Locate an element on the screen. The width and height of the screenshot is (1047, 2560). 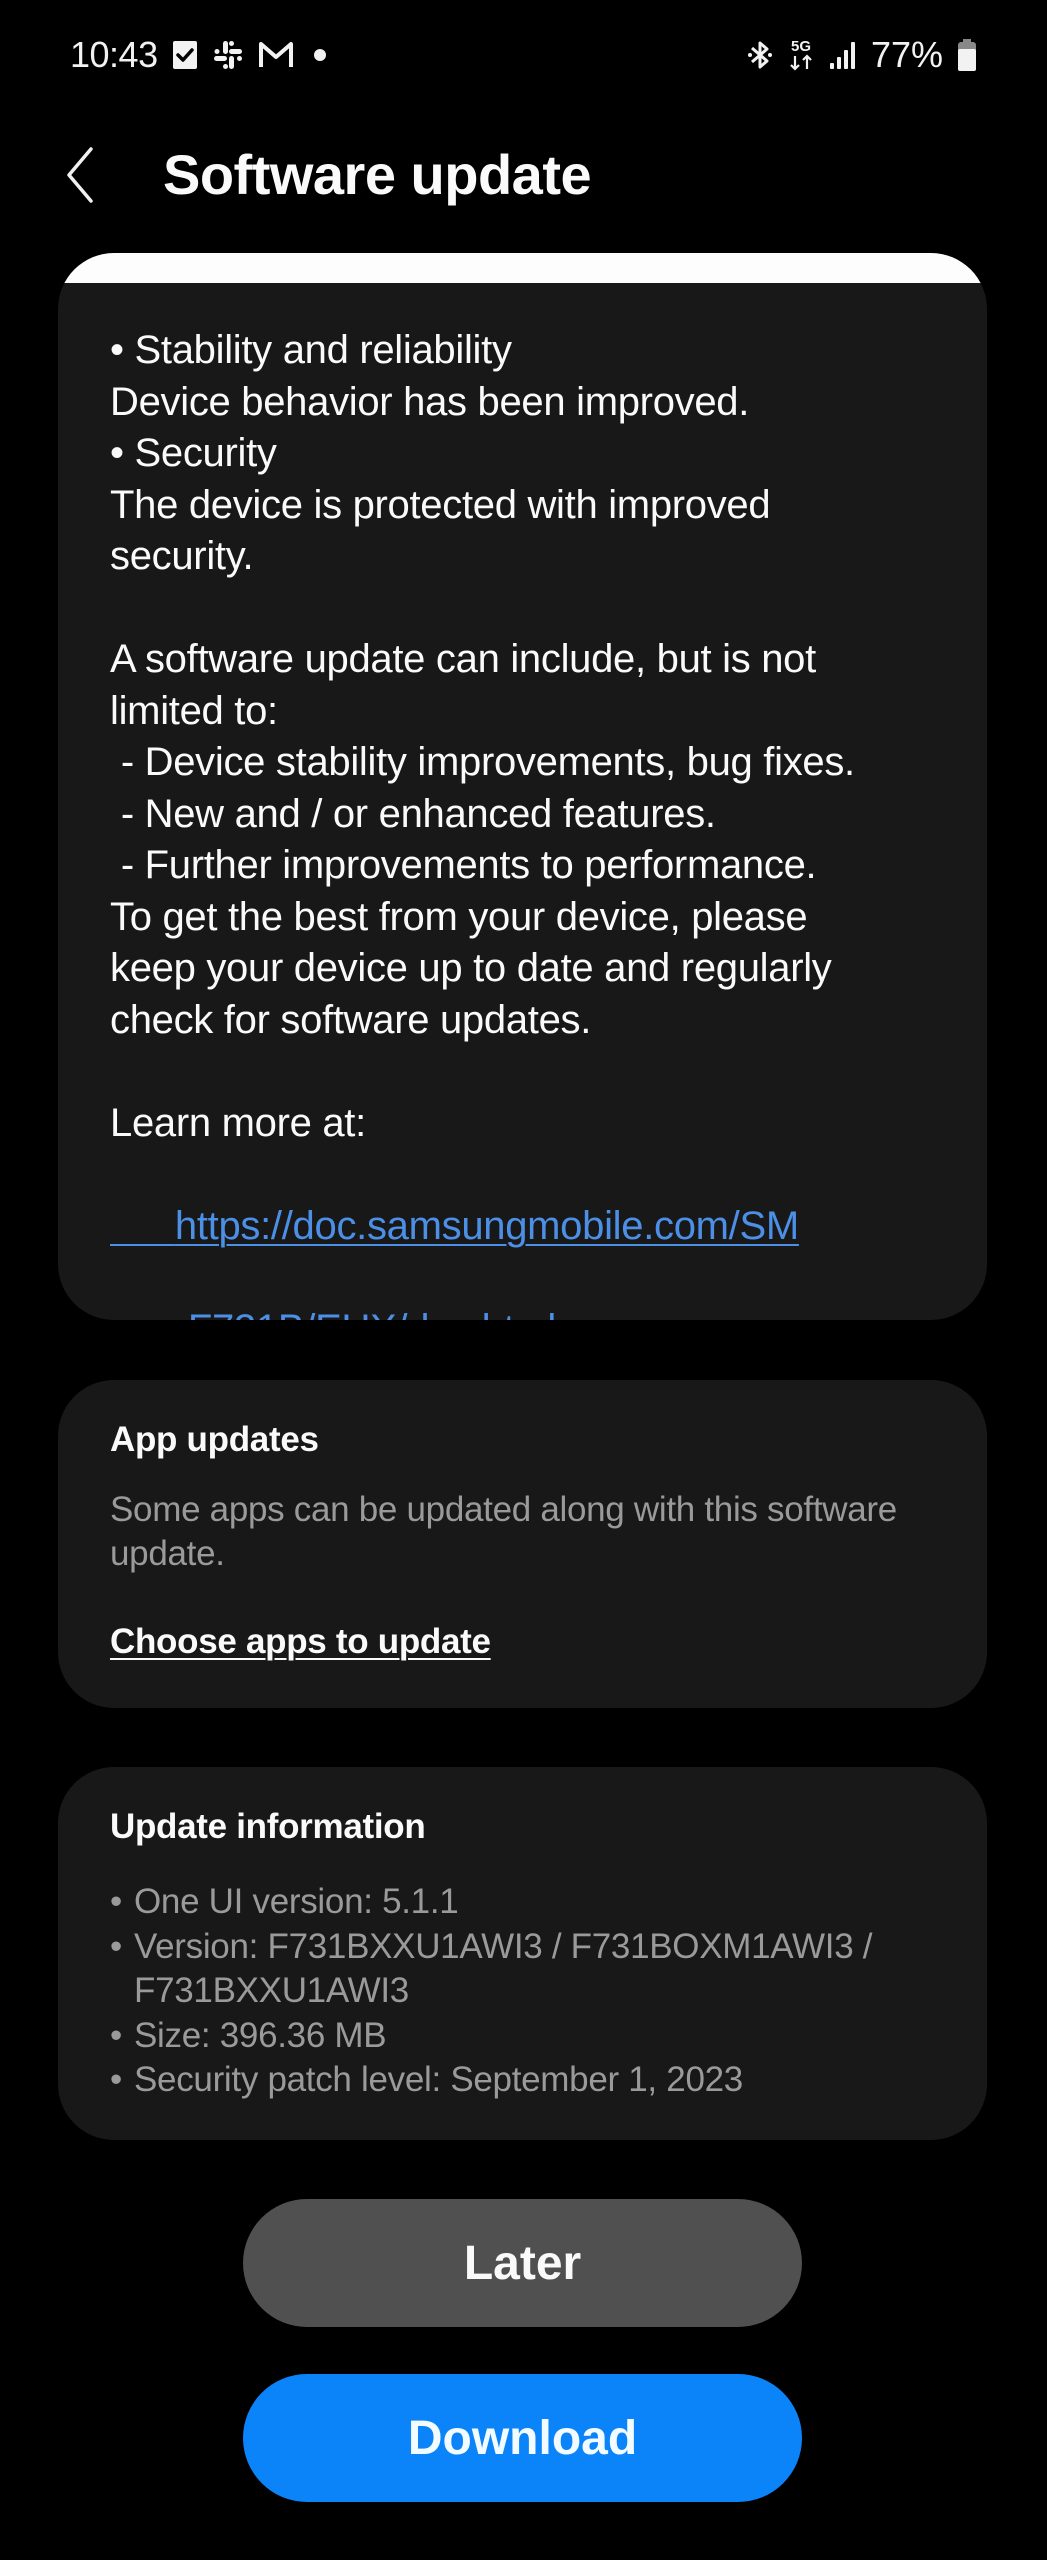
page-title: Software update is located at coordinates (377, 174).